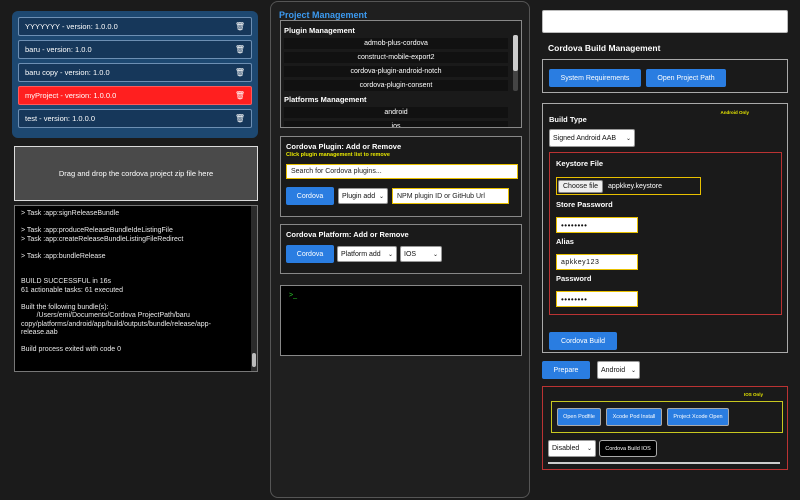  What do you see at coordinates (597, 262) in the screenshot?
I see `alias-input: apkkey123` at bounding box center [597, 262].